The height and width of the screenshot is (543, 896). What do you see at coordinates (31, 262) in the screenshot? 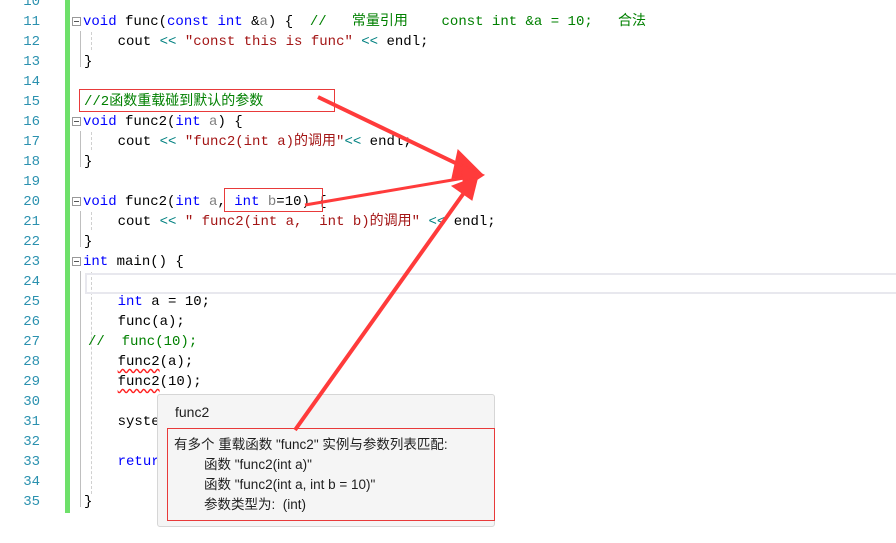
I see `line-number: 23` at bounding box center [31, 262].